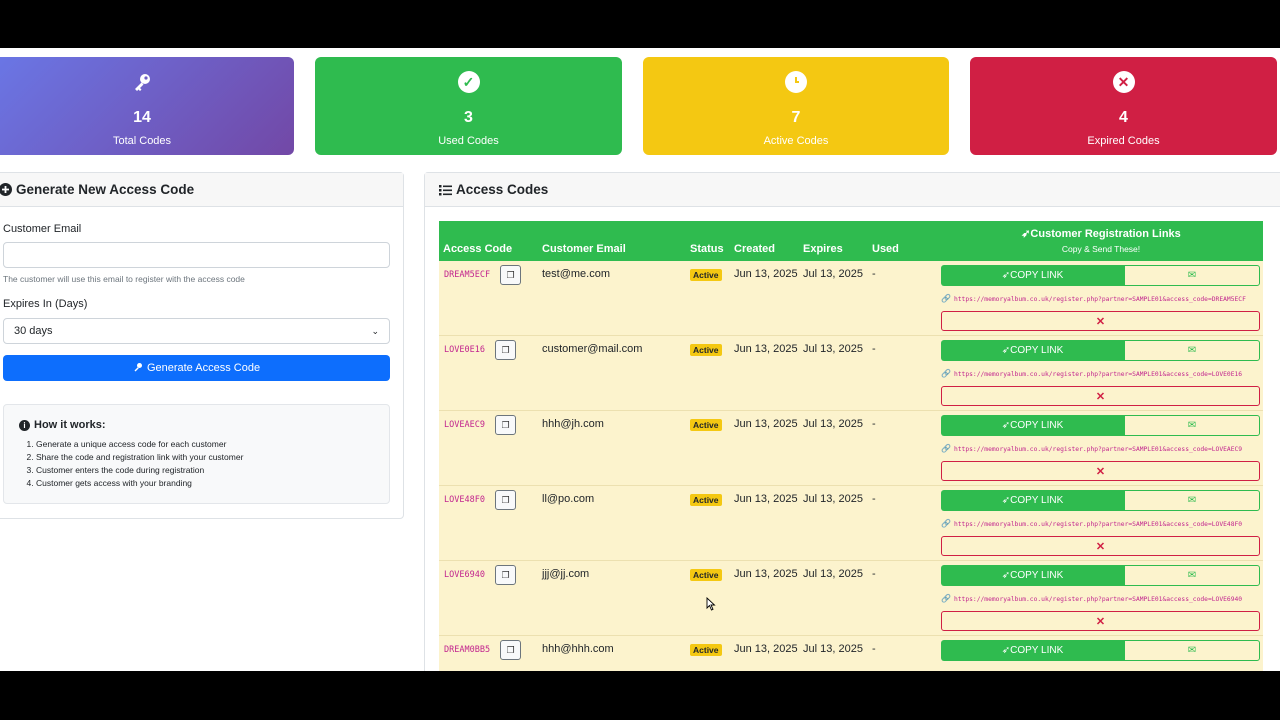 The image size is (1280, 720). Describe the element at coordinates (885, 249) in the screenshot. I see `column-header-used: Used` at that location.